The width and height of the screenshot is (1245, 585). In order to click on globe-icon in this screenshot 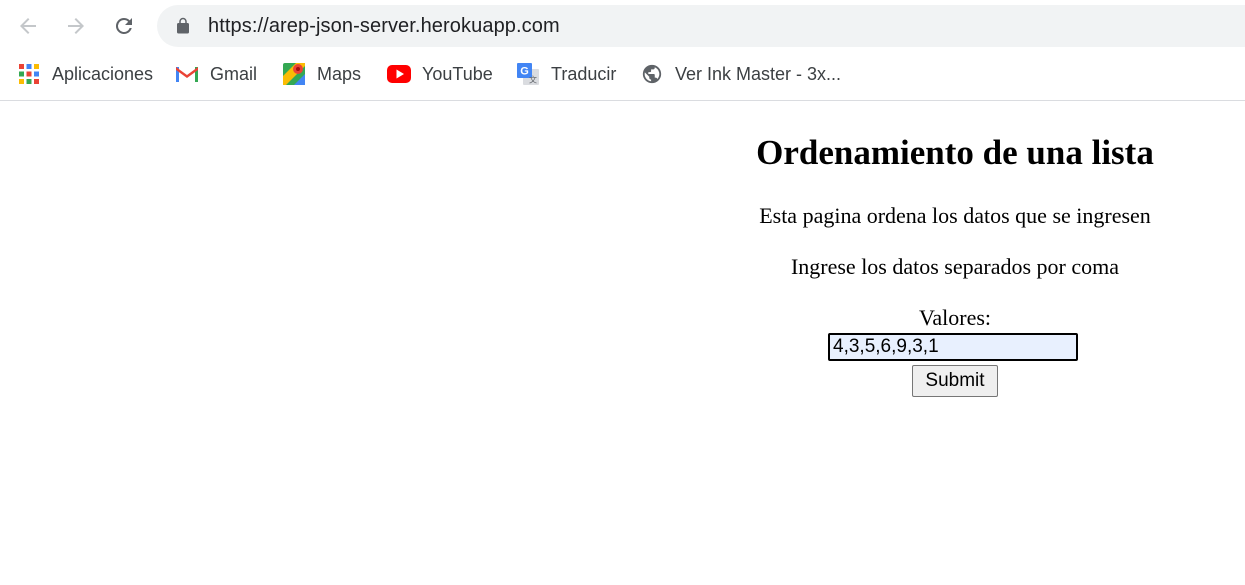, I will do `click(652, 74)`.